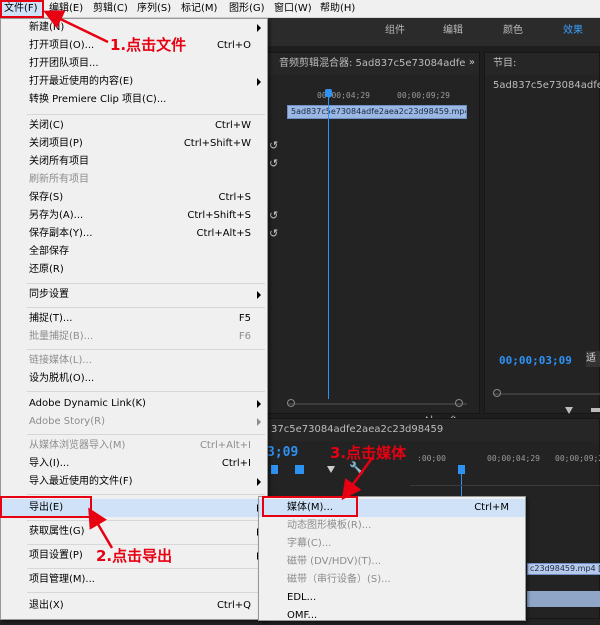 The width and height of the screenshot is (600, 625). What do you see at coordinates (76, 27) in the screenshot?
I see `arrow-to-file` at bounding box center [76, 27].